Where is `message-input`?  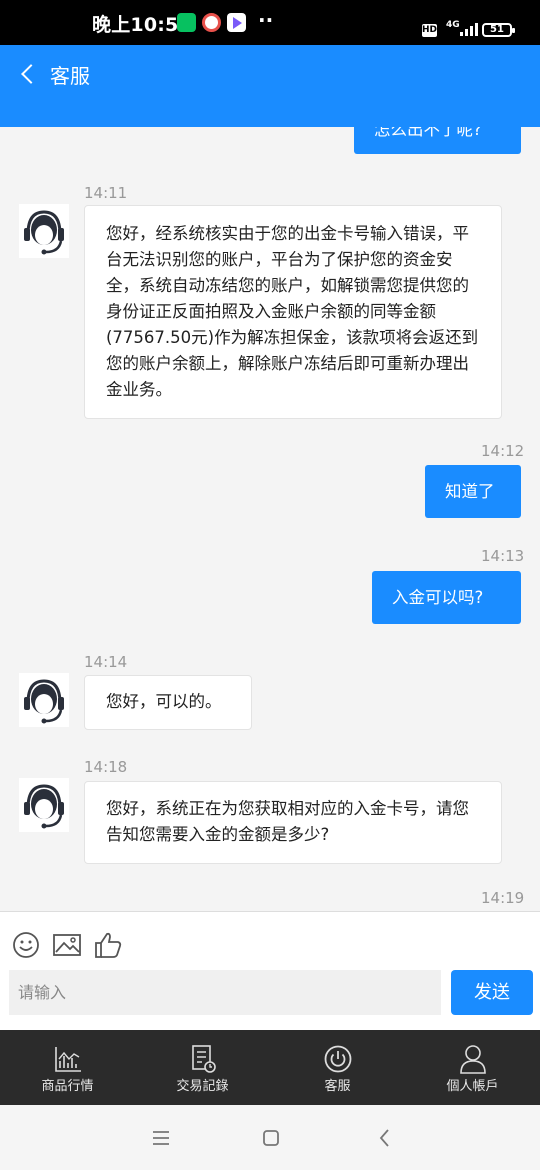 message-input is located at coordinates (225, 992).